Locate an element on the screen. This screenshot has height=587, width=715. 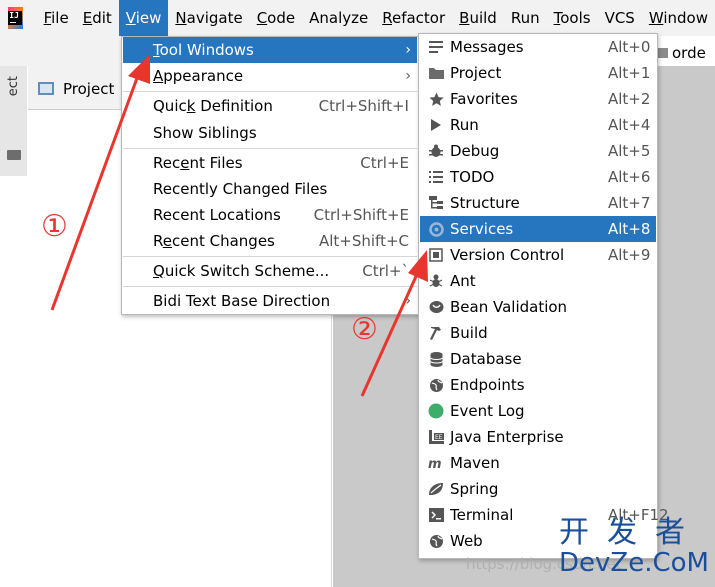
arrow-2-head is located at coordinates (418, 266).